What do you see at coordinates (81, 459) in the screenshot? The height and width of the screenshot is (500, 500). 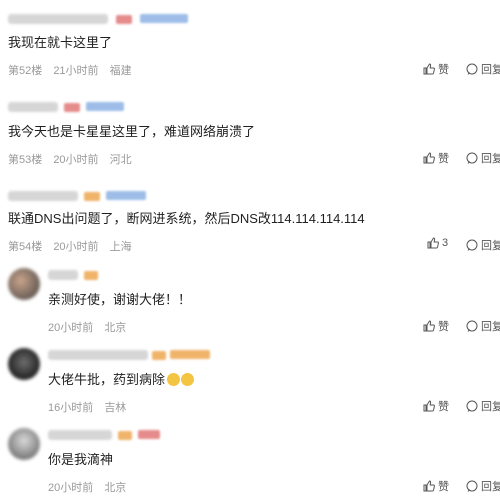 I see `reply-text: 你是我滴神` at bounding box center [81, 459].